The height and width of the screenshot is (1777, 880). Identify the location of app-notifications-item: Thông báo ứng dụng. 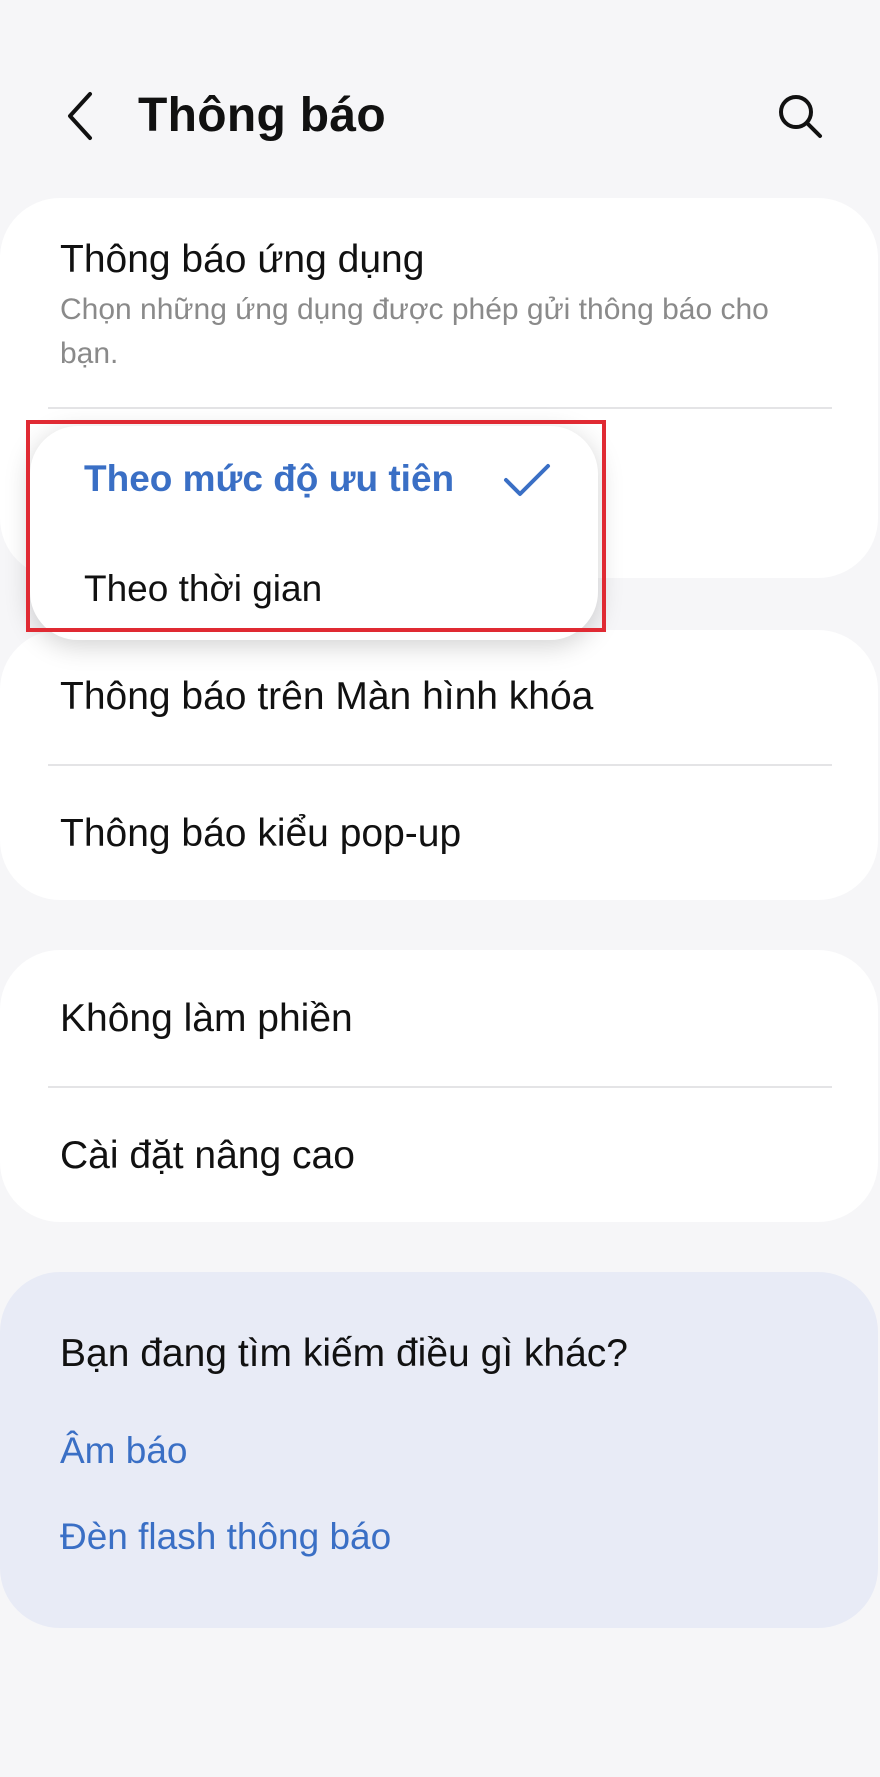
(242, 260).